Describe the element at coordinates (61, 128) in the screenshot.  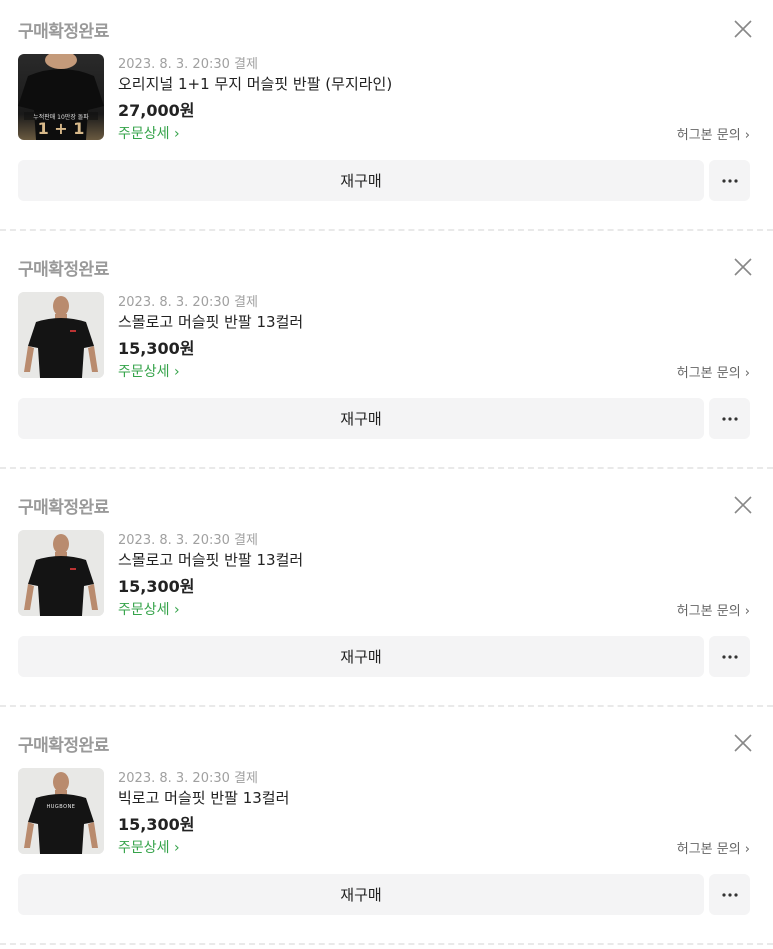
I see `thumbnail-label: 1 + 1` at that location.